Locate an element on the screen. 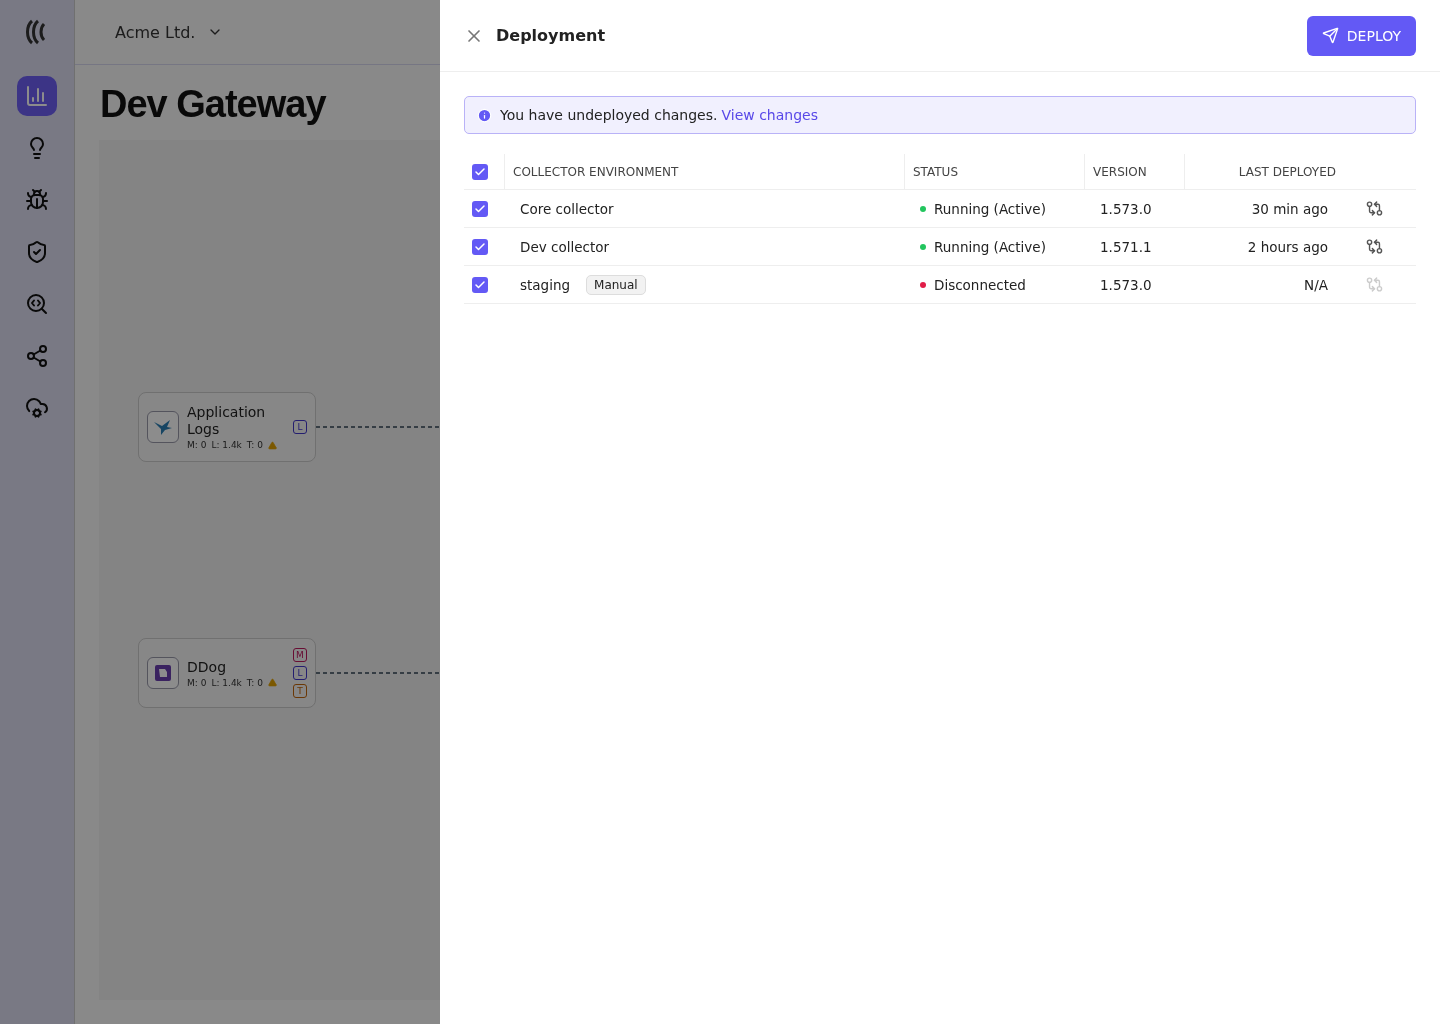 Image resolution: width=1440 pixels, height=1024 pixels. notice-text: You have undeployed changes. is located at coordinates (609, 115).